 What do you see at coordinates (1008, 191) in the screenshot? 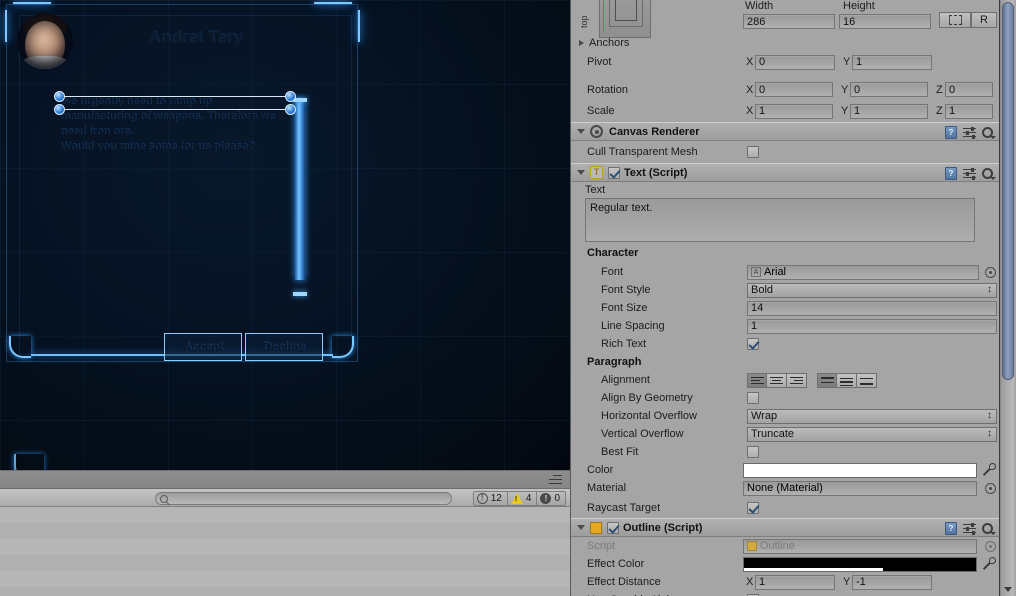
I see `inspector-scrollbar-thumb` at bounding box center [1008, 191].